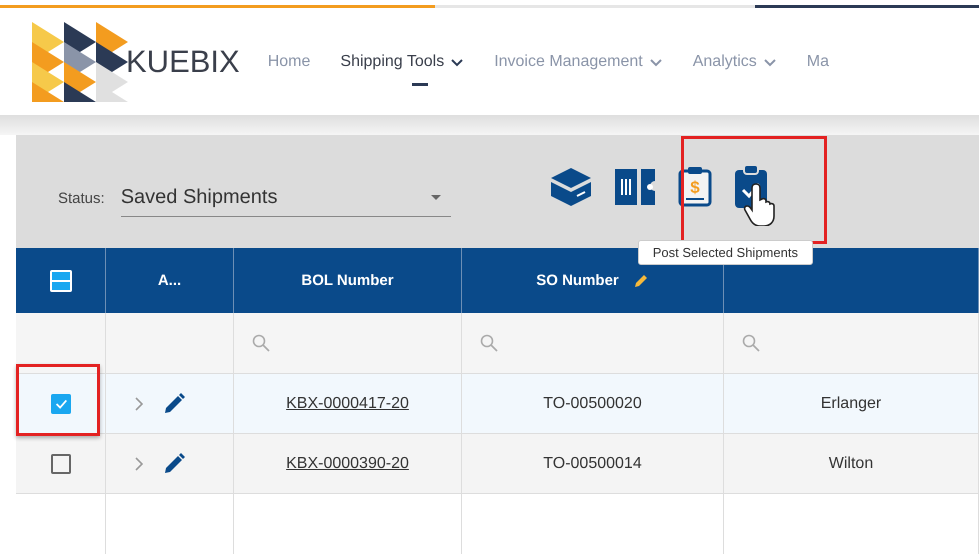 The width and height of the screenshot is (979, 554). Describe the element at coordinates (851, 463) in the screenshot. I see `table-cell: Wilton` at that location.